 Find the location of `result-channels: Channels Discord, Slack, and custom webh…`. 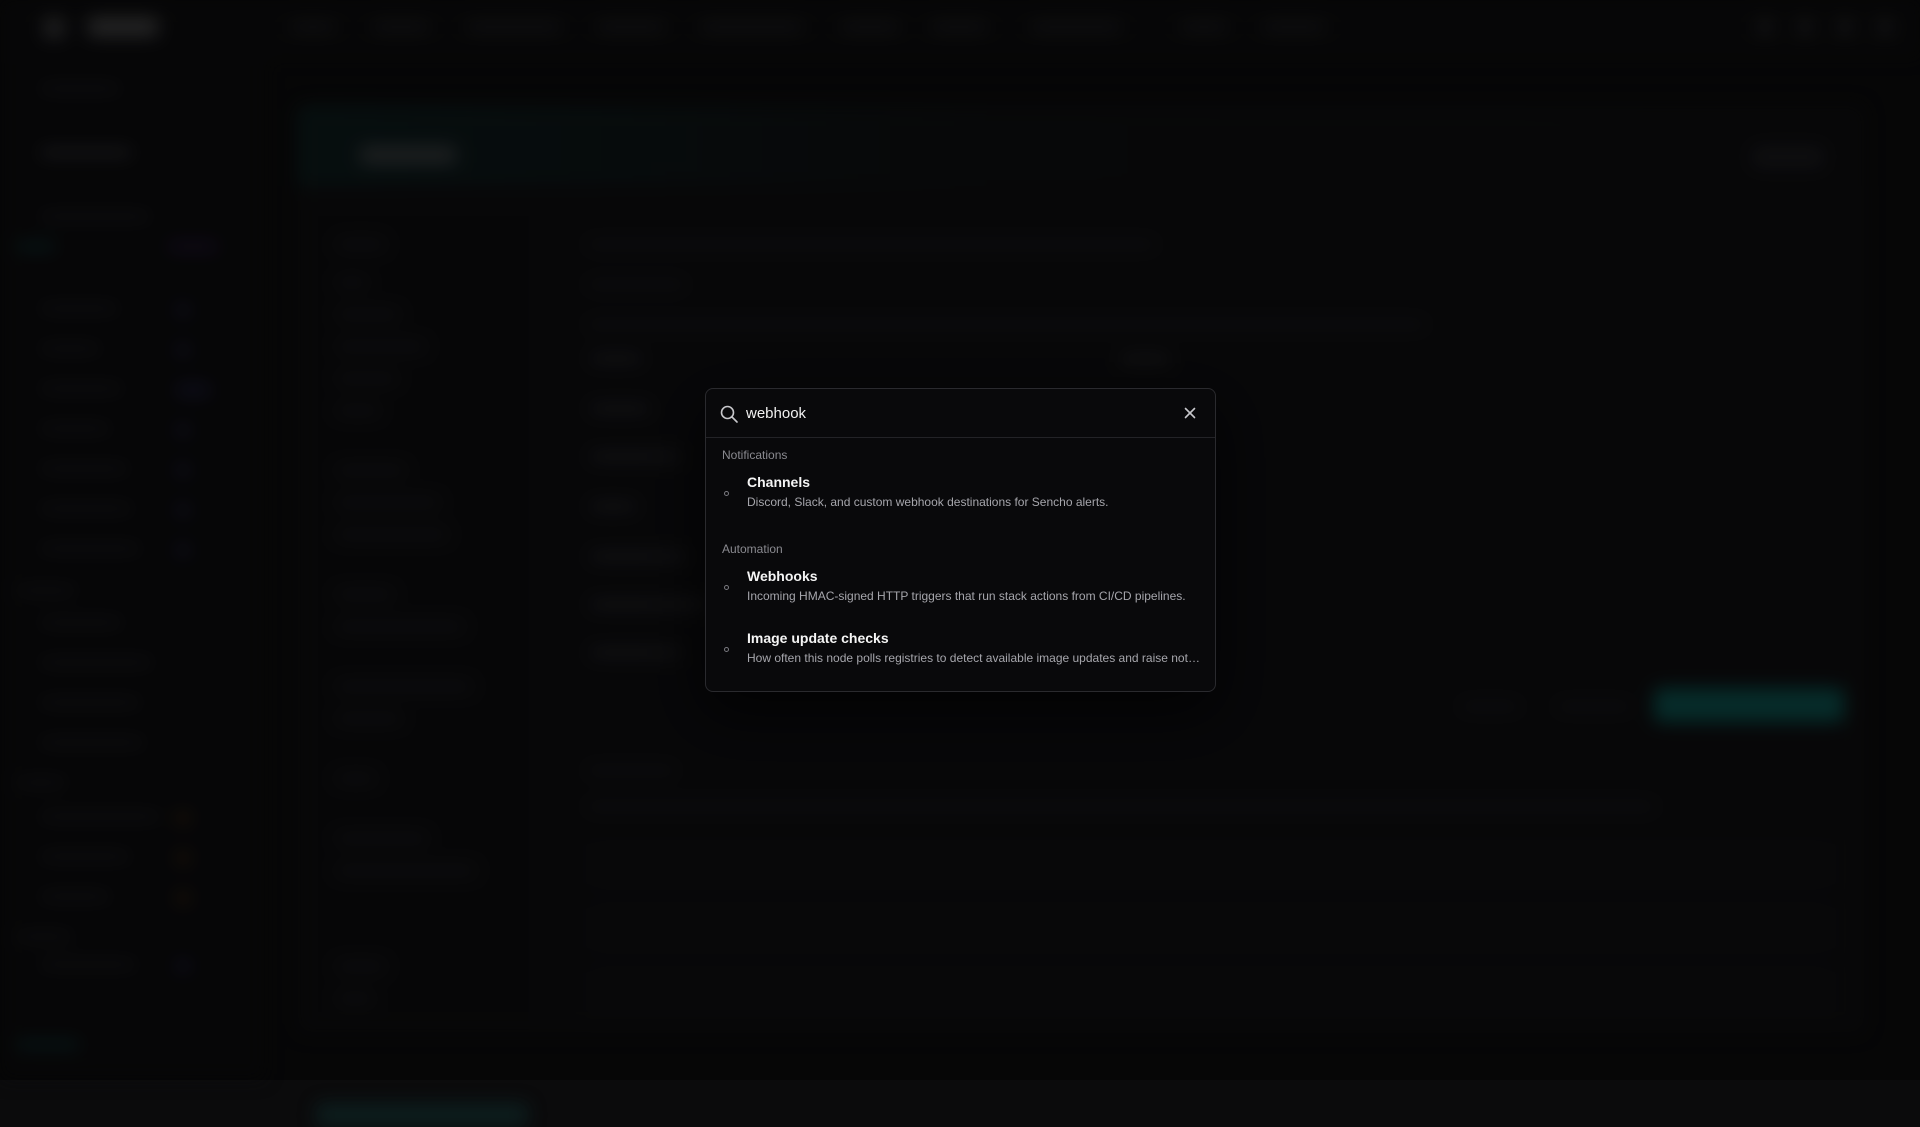

result-channels: Channels Discord, Slack, and custom webh… is located at coordinates (960, 494).